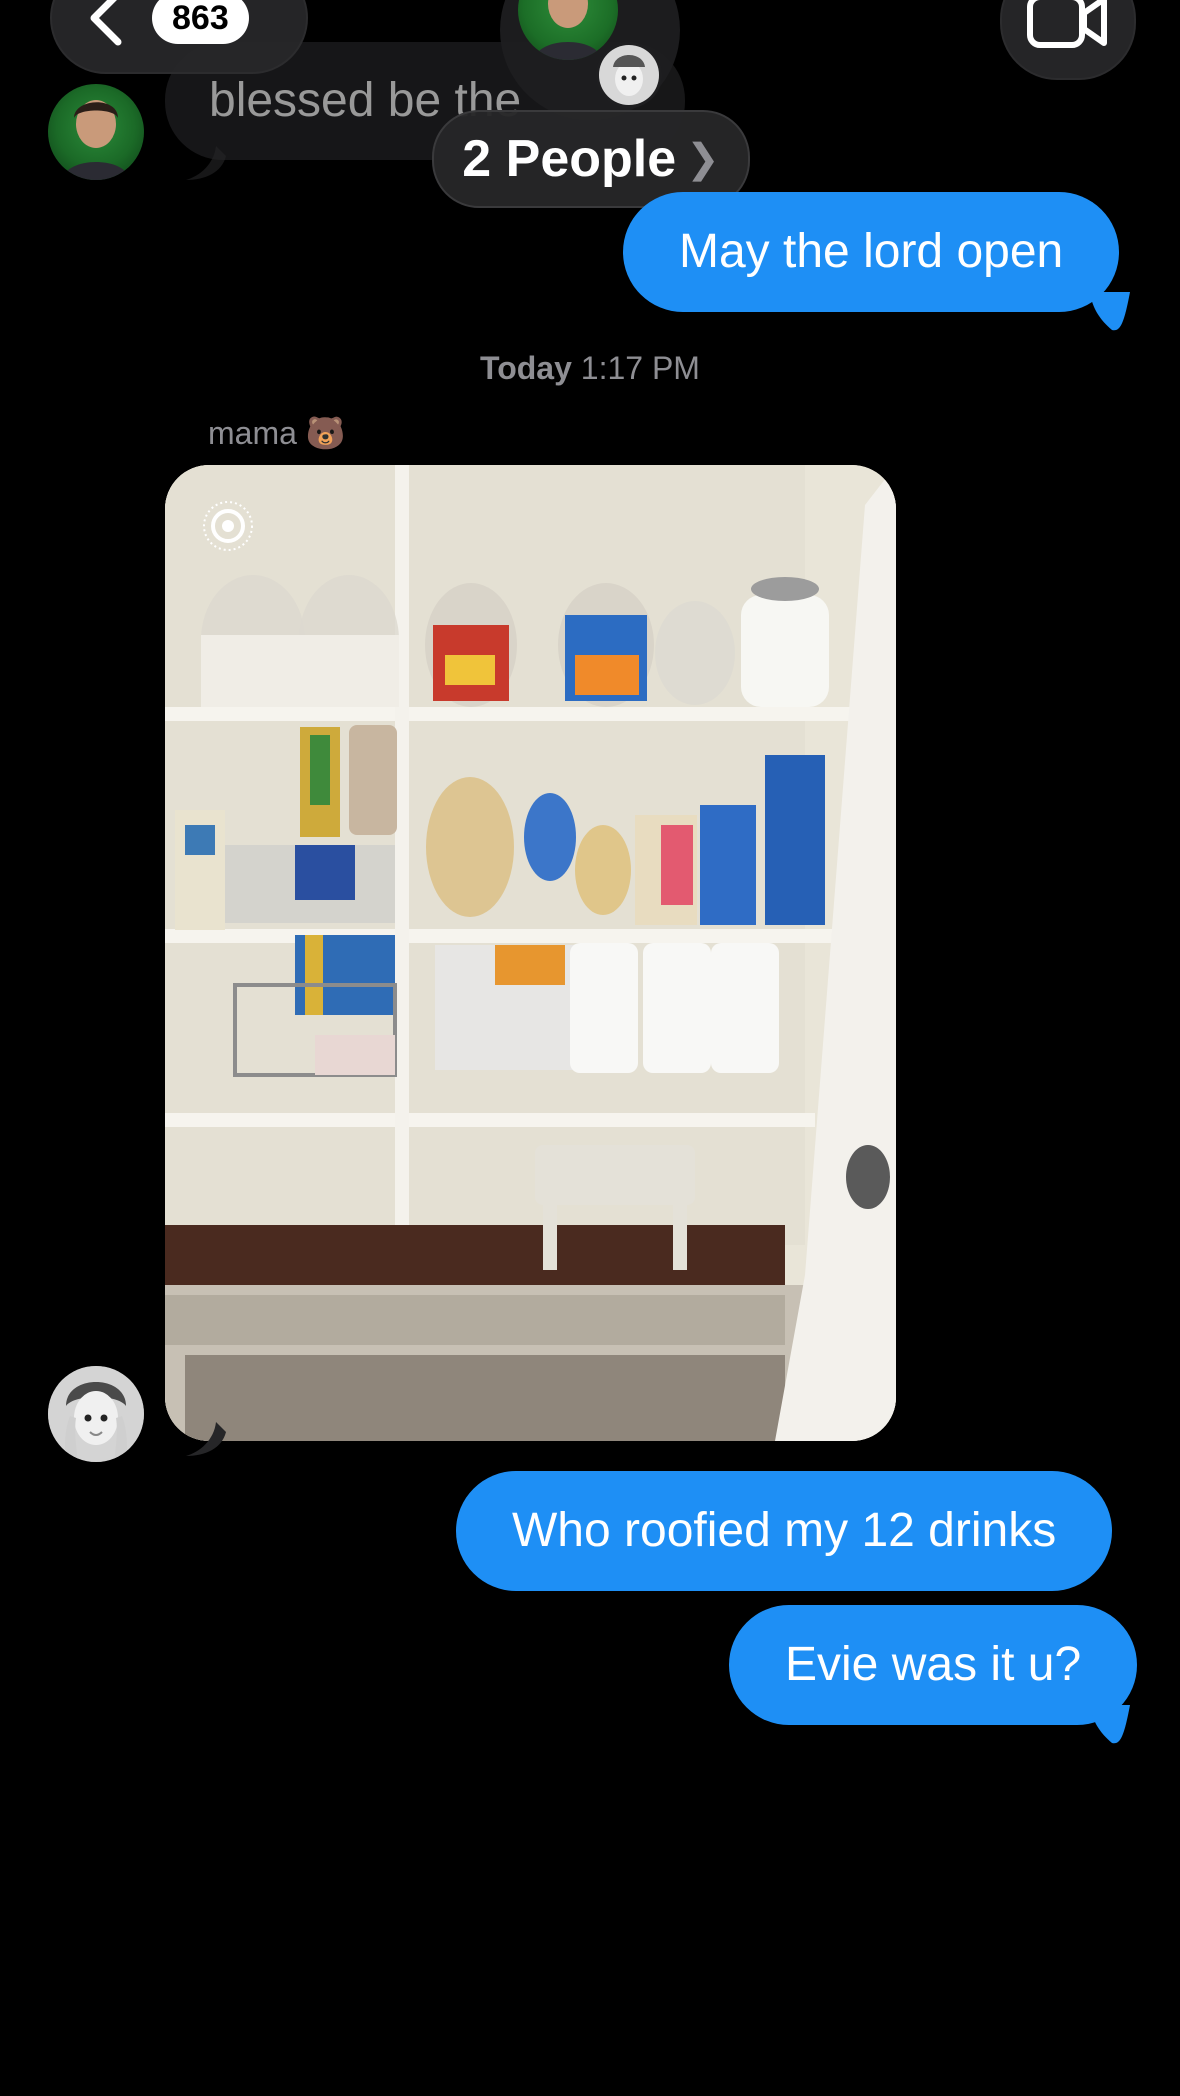  Describe the element at coordinates (277, 433) in the screenshot. I see `sender-name: mama 🐻` at that location.